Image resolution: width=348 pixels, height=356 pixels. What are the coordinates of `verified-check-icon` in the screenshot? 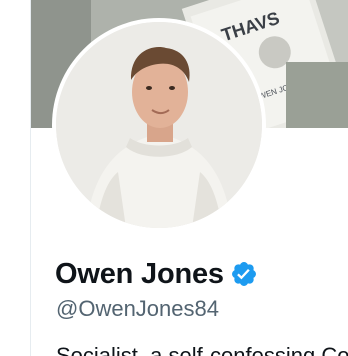 It's located at (244, 274).